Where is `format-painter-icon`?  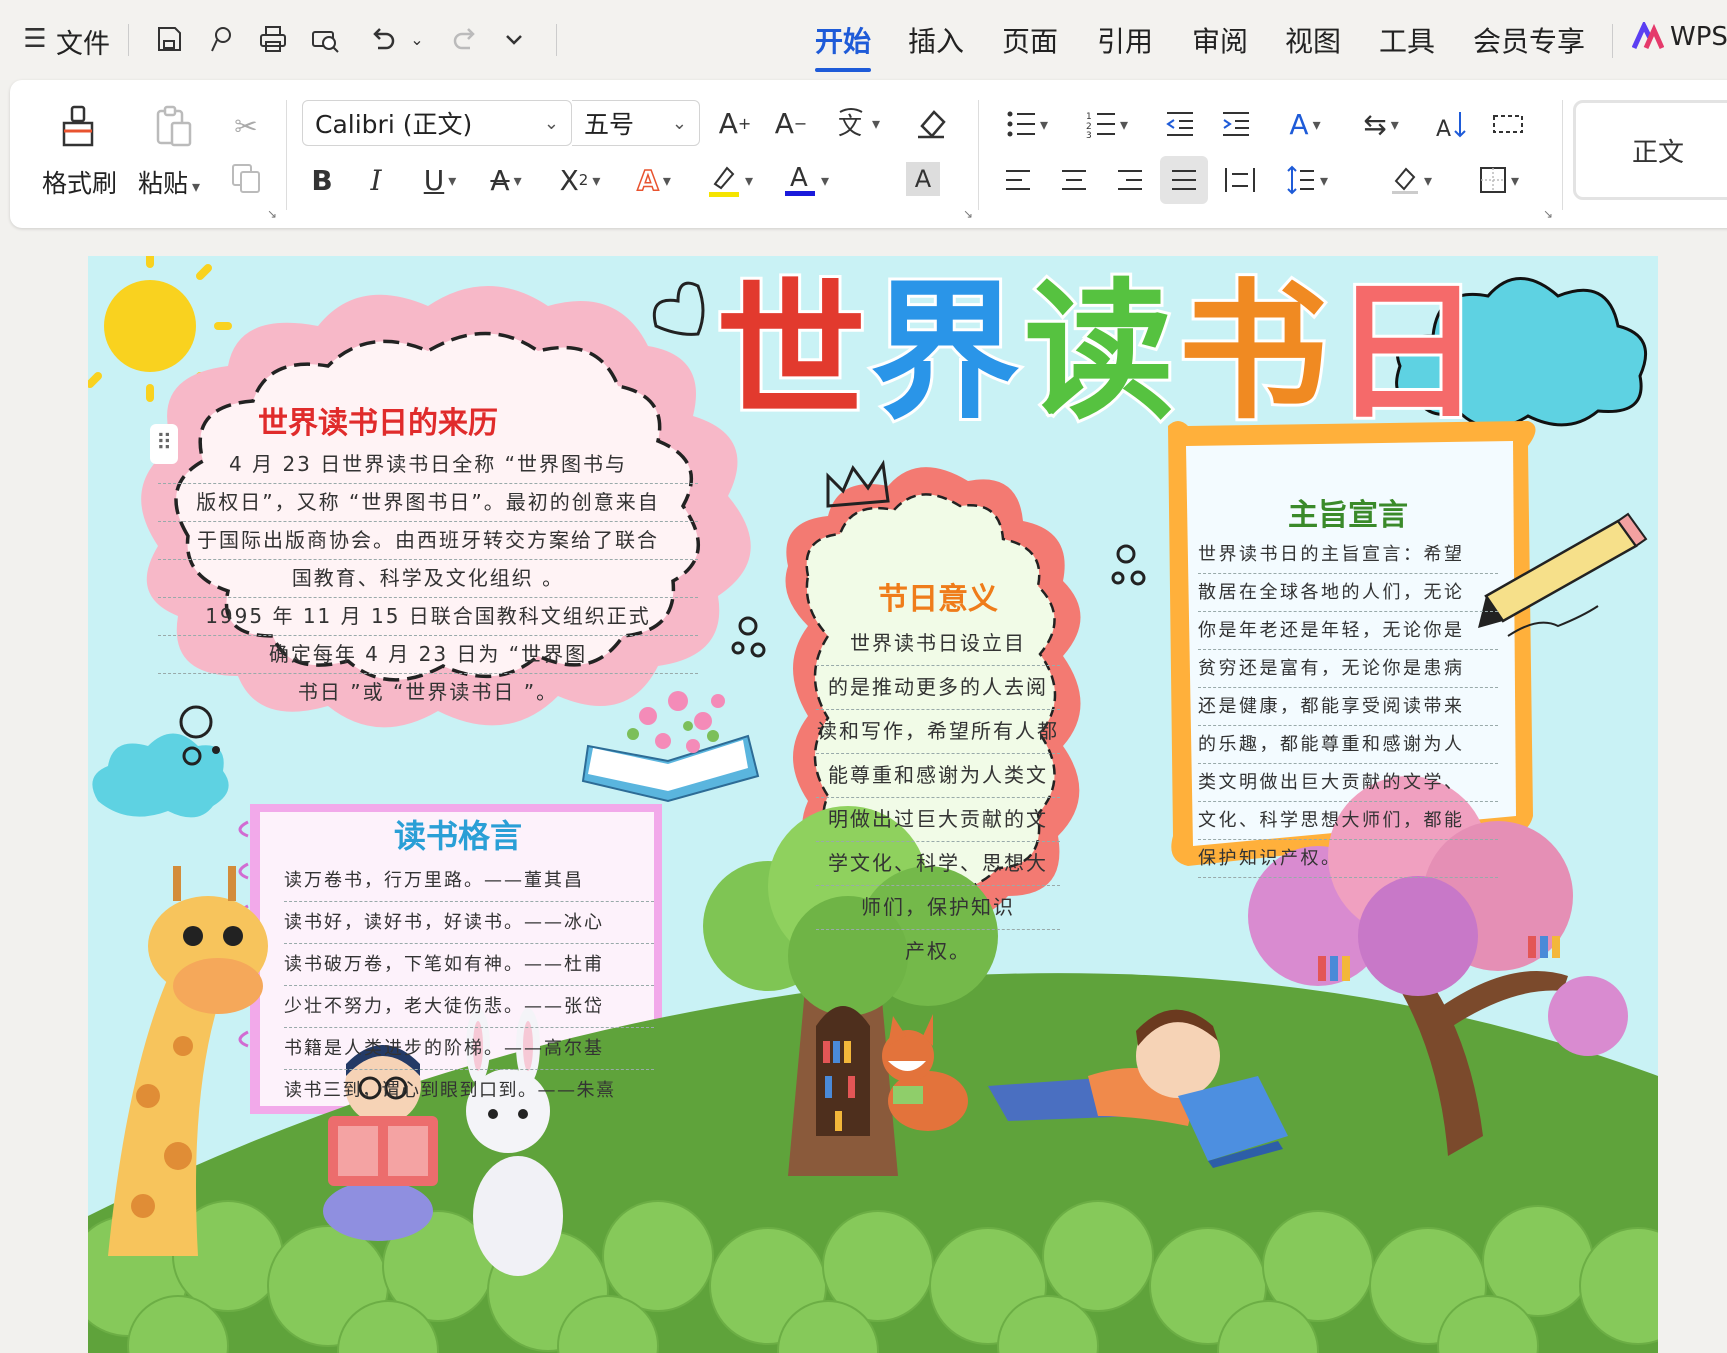
format-painter-icon is located at coordinates (78, 126).